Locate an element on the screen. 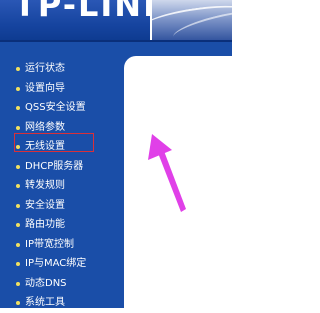  highlight-box is located at coordinates (54, 142).